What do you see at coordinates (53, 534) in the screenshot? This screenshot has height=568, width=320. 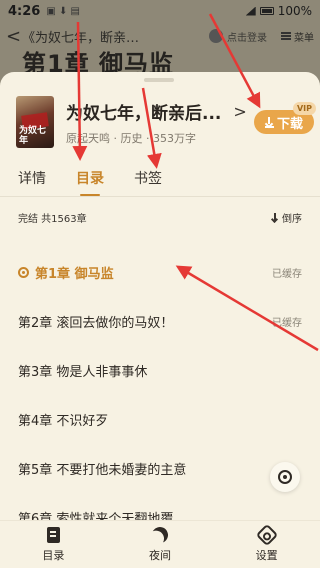 I see `catalog-icon` at bounding box center [53, 534].